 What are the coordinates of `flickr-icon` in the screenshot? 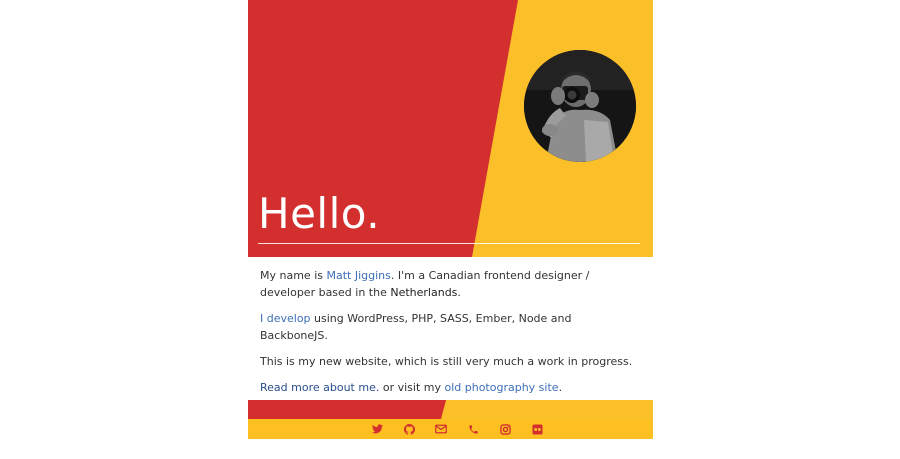 It's located at (537, 429).